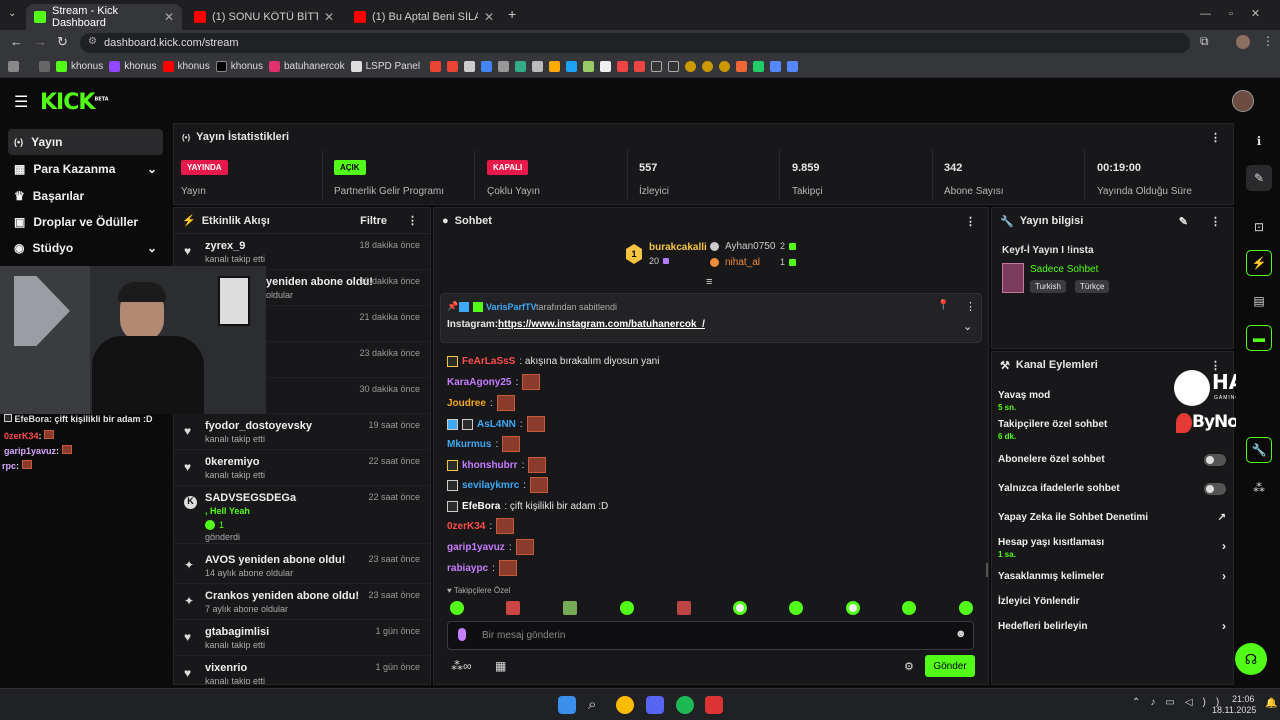  I want to click on chat-user: rabiaypc, so click(467, 568).